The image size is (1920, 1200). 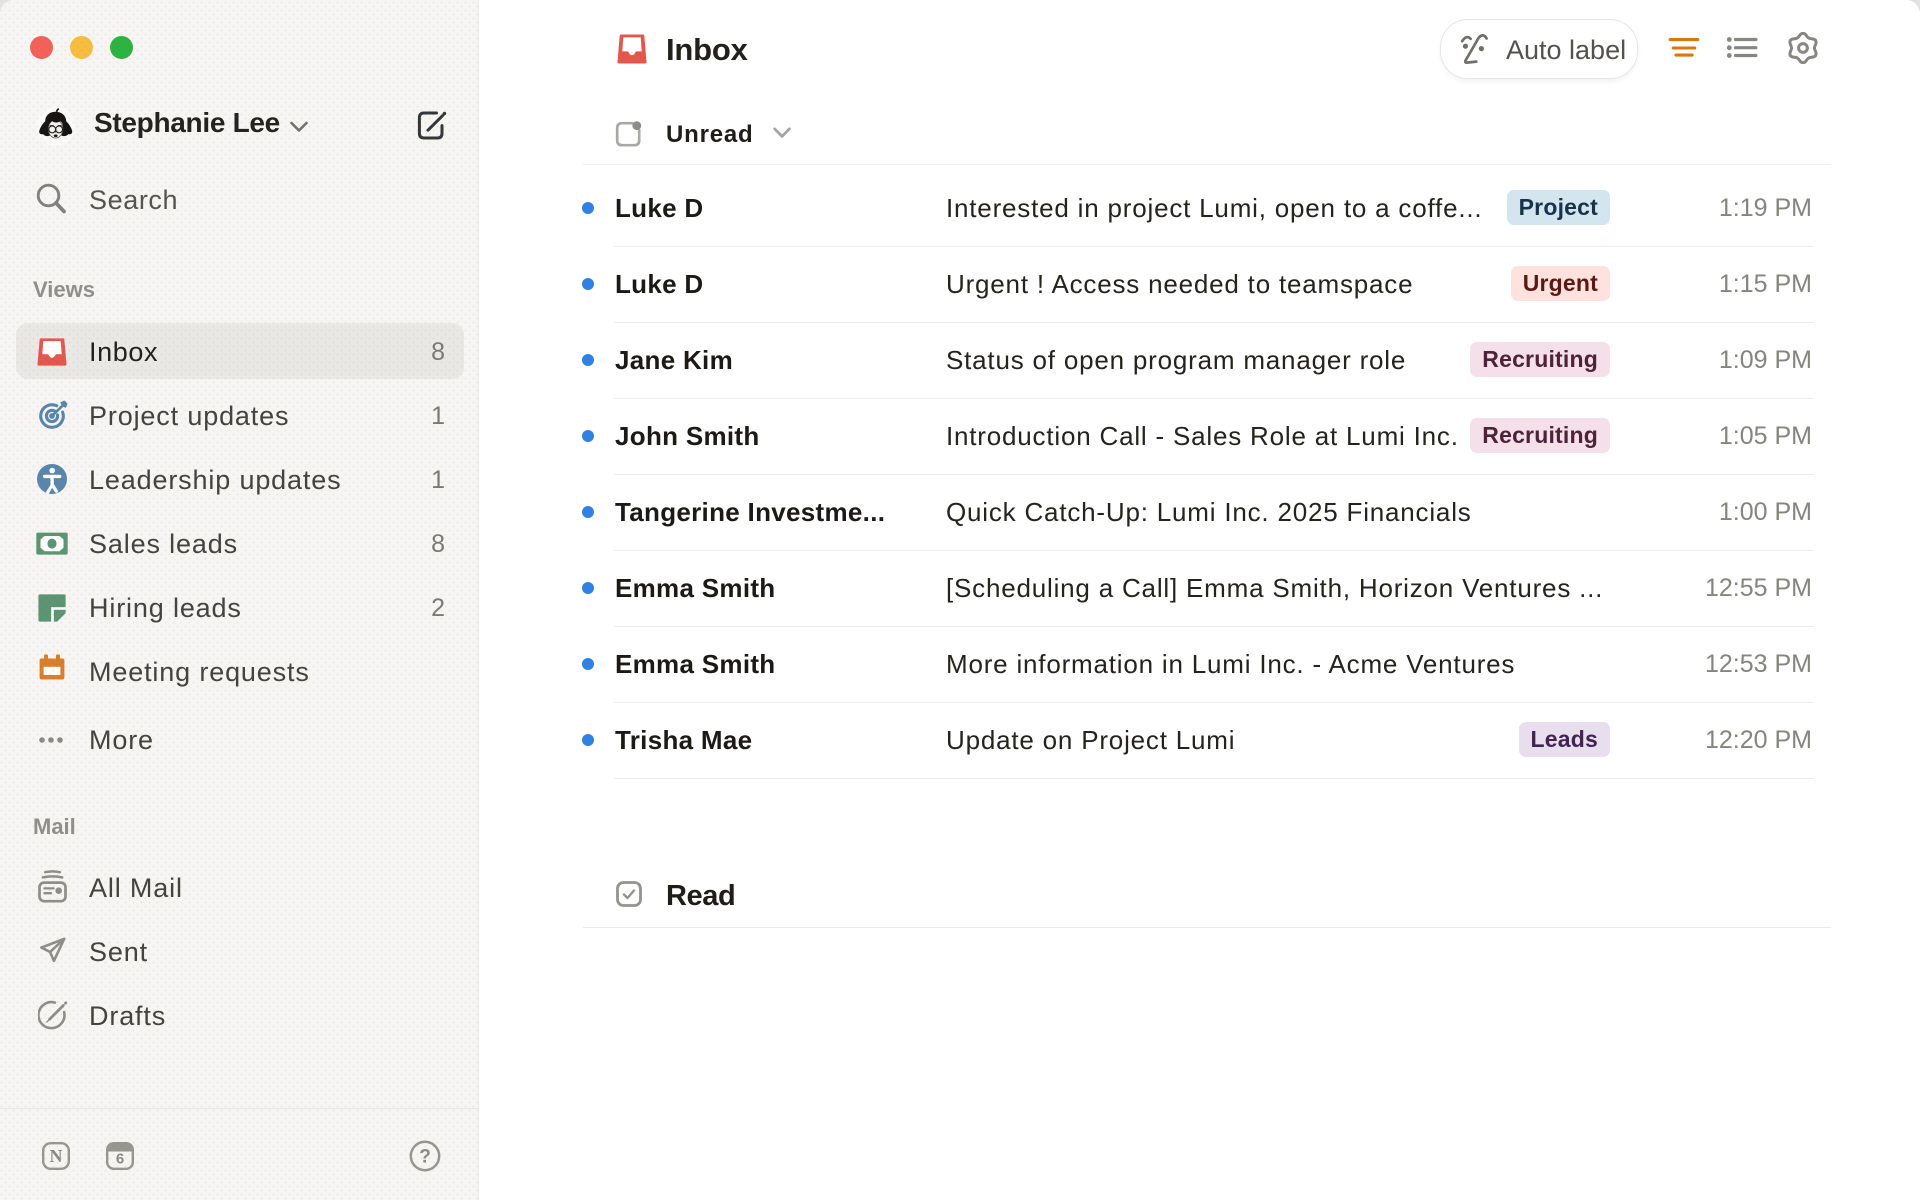 I want to click on svg-text: N, so click(x=56, y=1156).